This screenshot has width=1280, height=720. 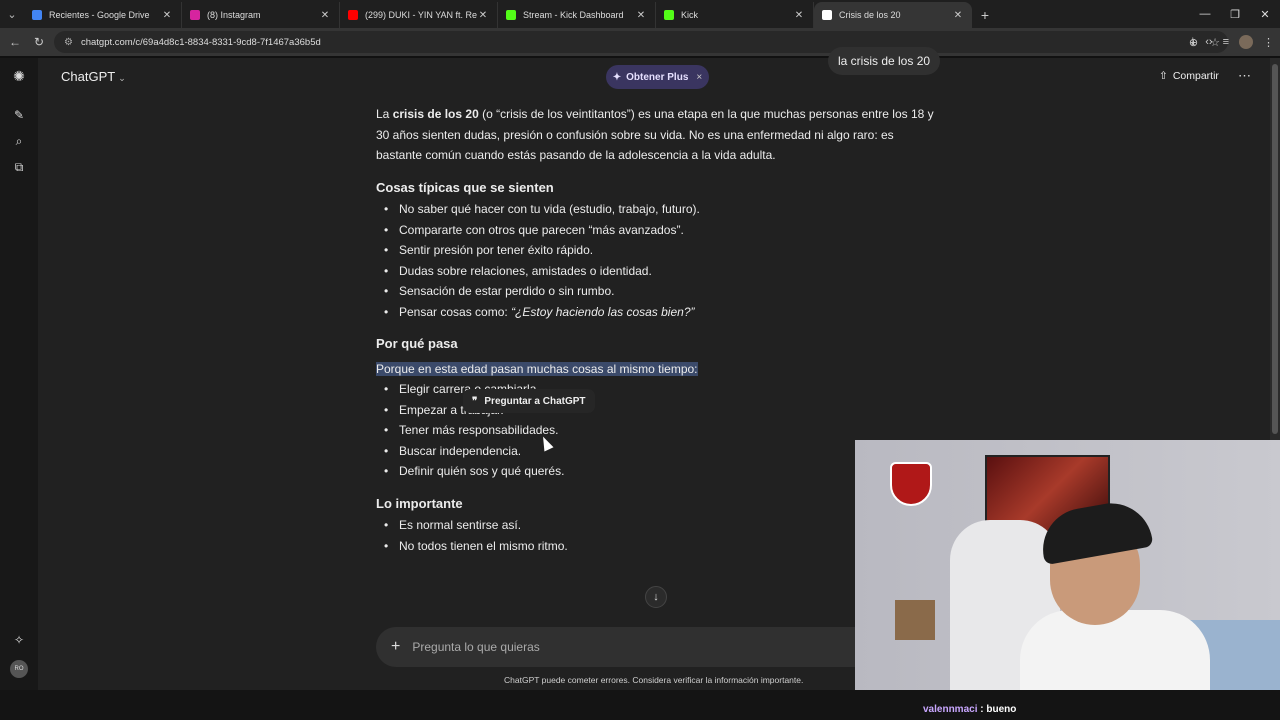 I want to click on list-item: Definir quién sos y qué querés., so click(x=656, y=471).